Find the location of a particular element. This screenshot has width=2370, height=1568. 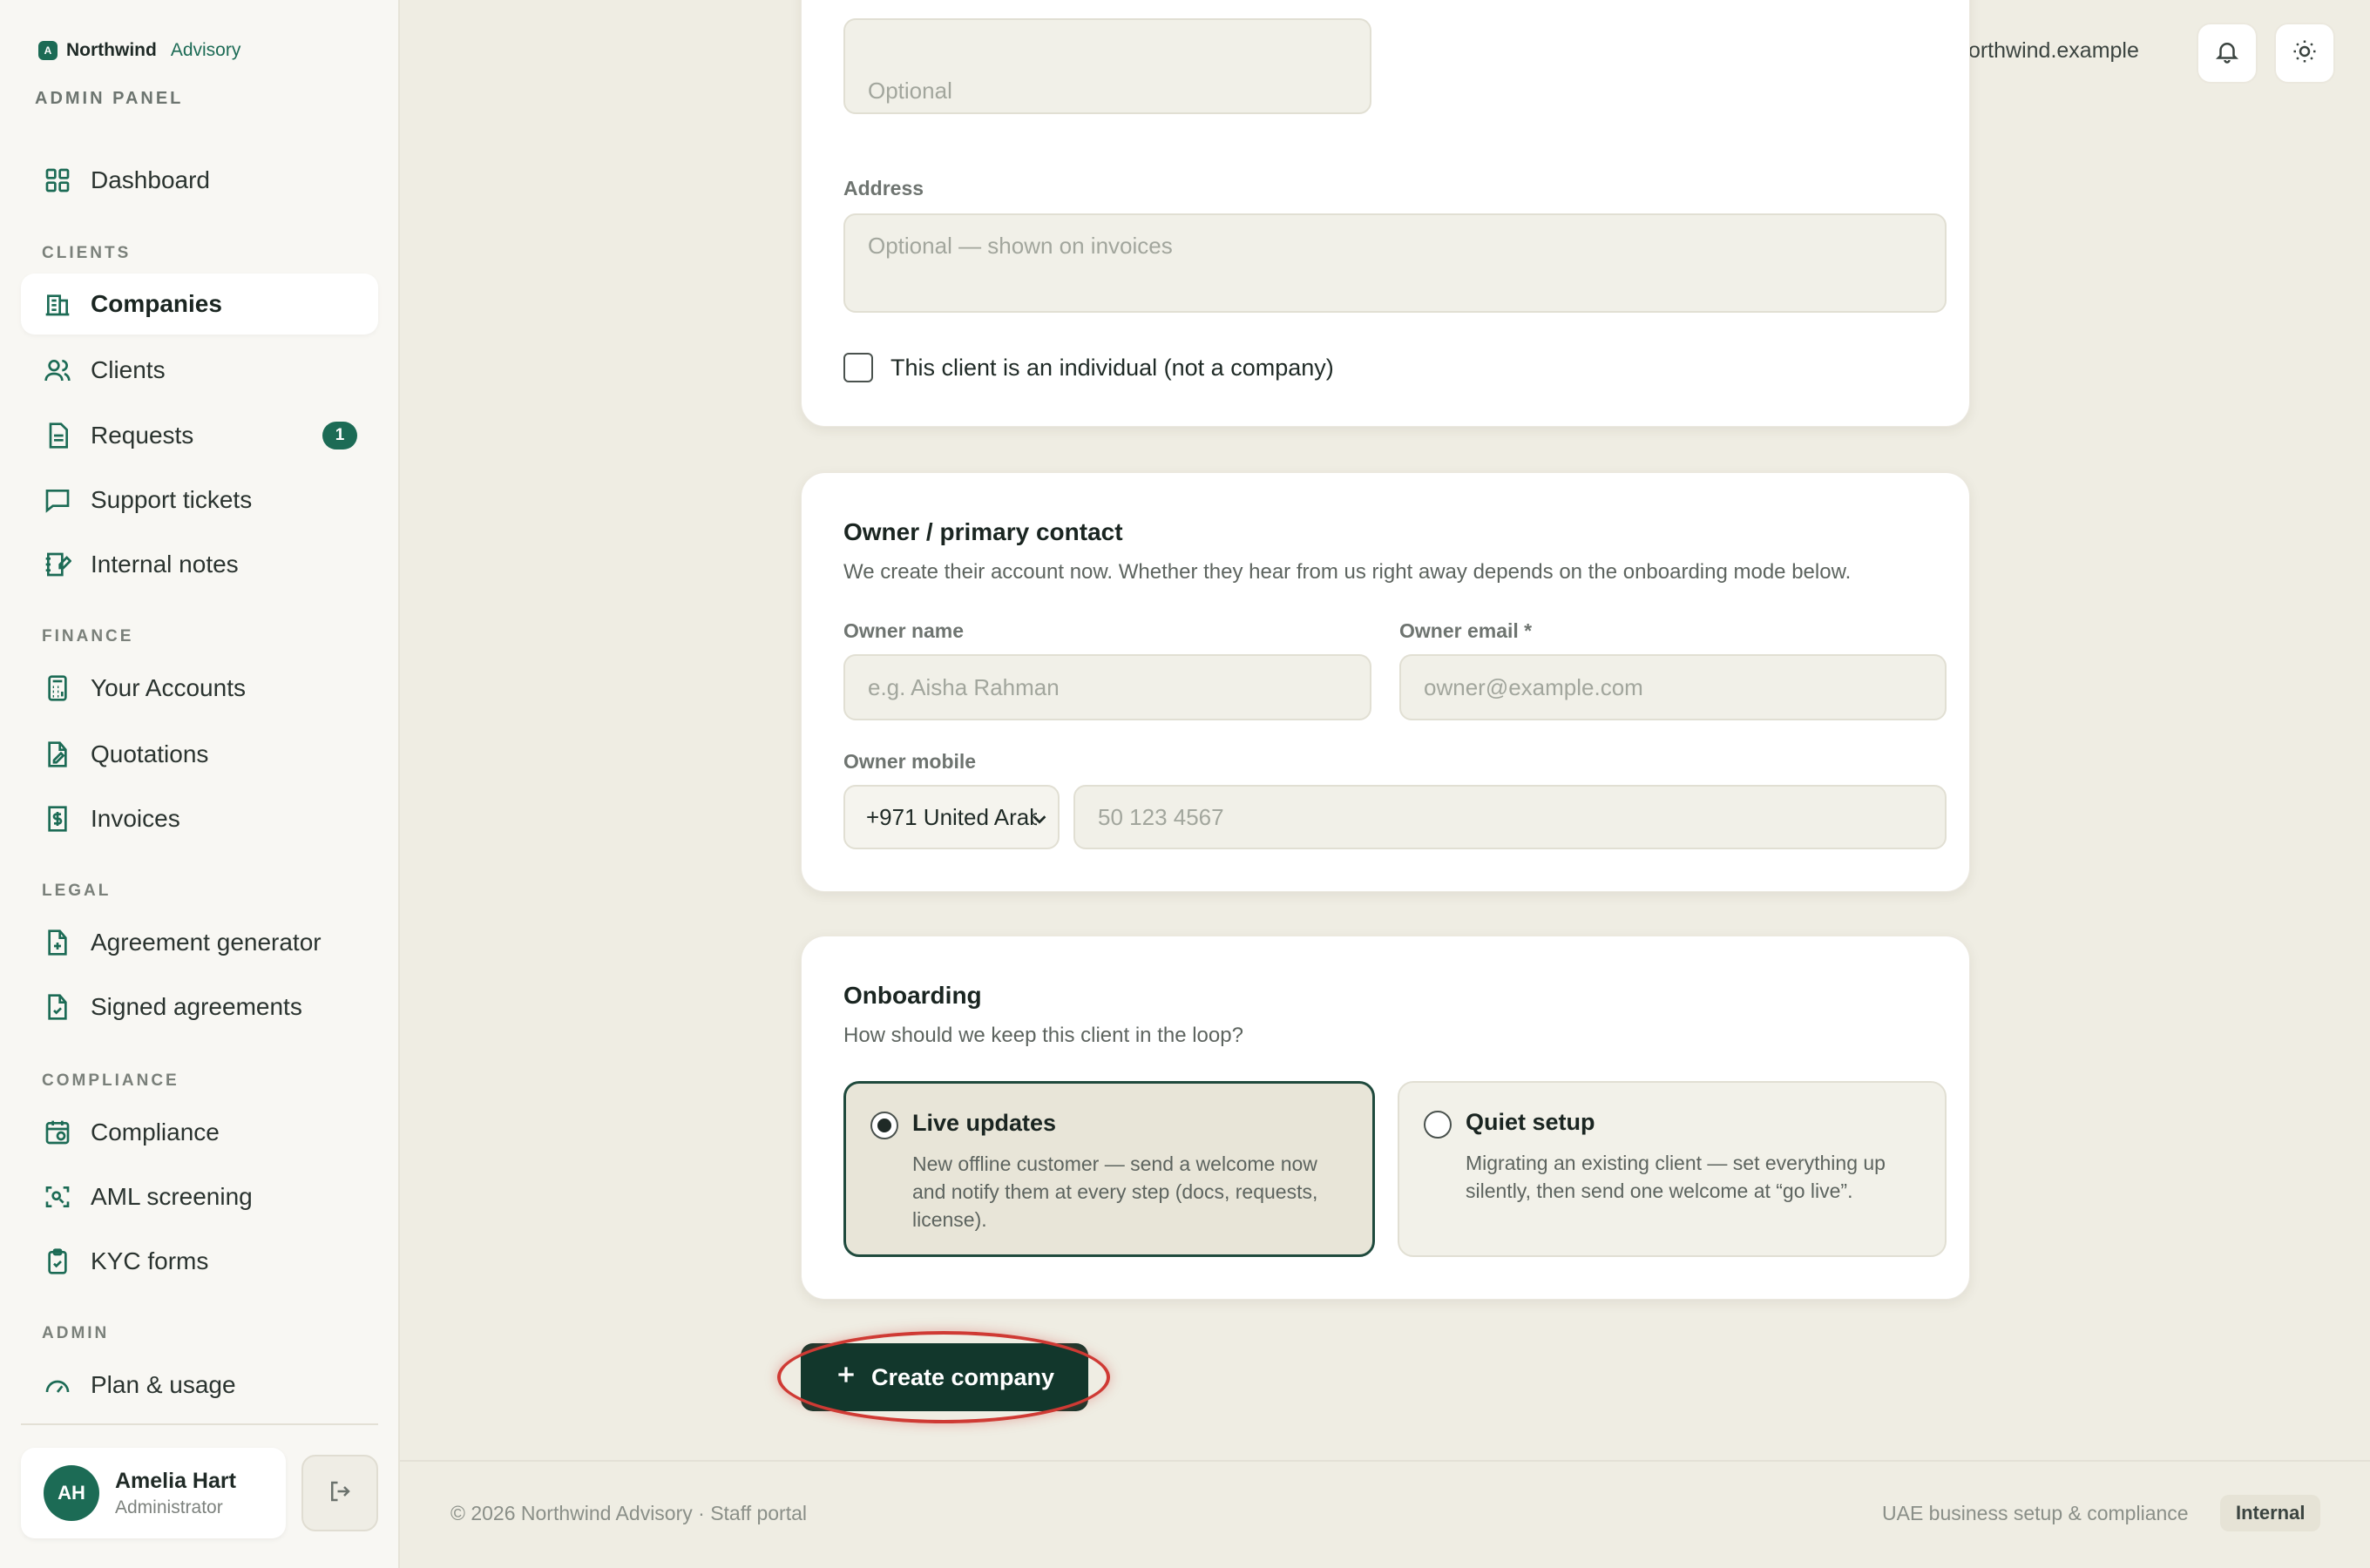

file-check-icon is located at coordinates (57, 1007).